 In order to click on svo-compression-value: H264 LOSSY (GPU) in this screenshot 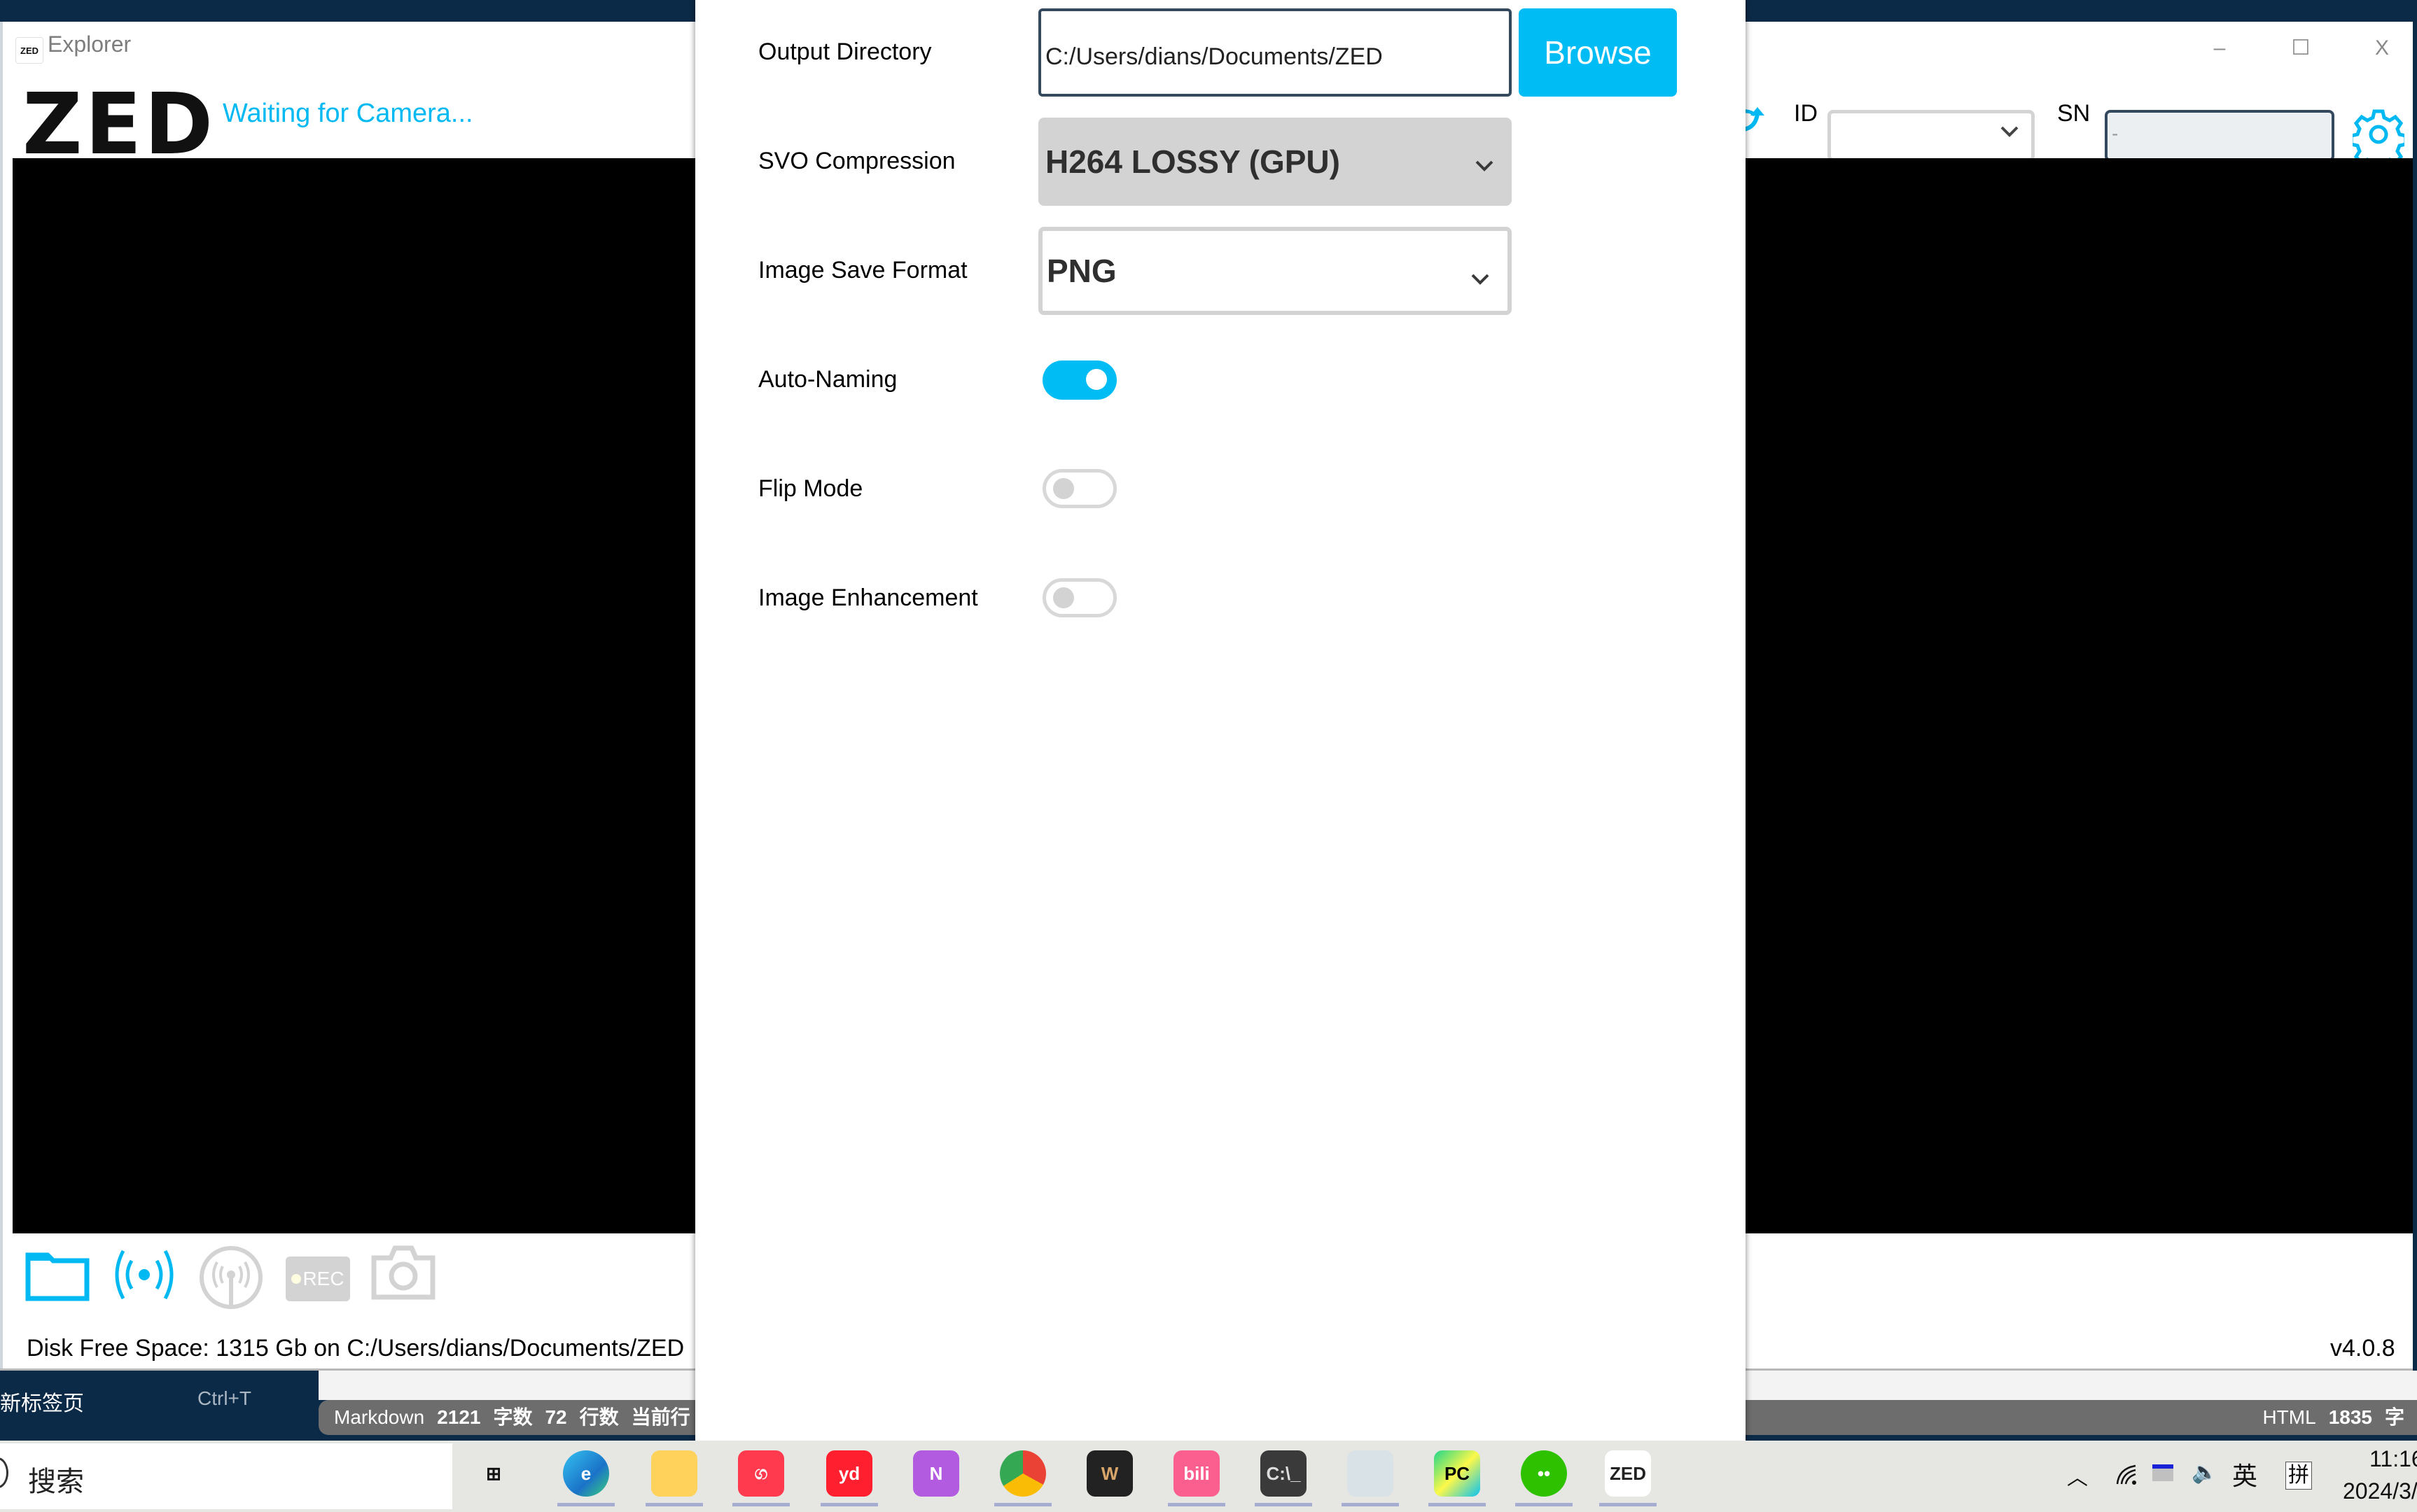, I will do `click(1192, 162)`.